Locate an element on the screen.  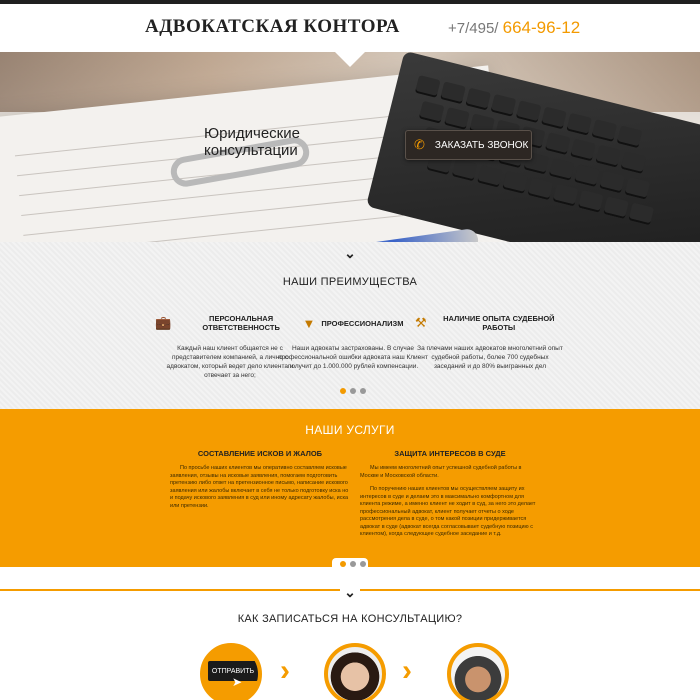
phone-main: 664-96-12 is located at coordinates (541, 27).